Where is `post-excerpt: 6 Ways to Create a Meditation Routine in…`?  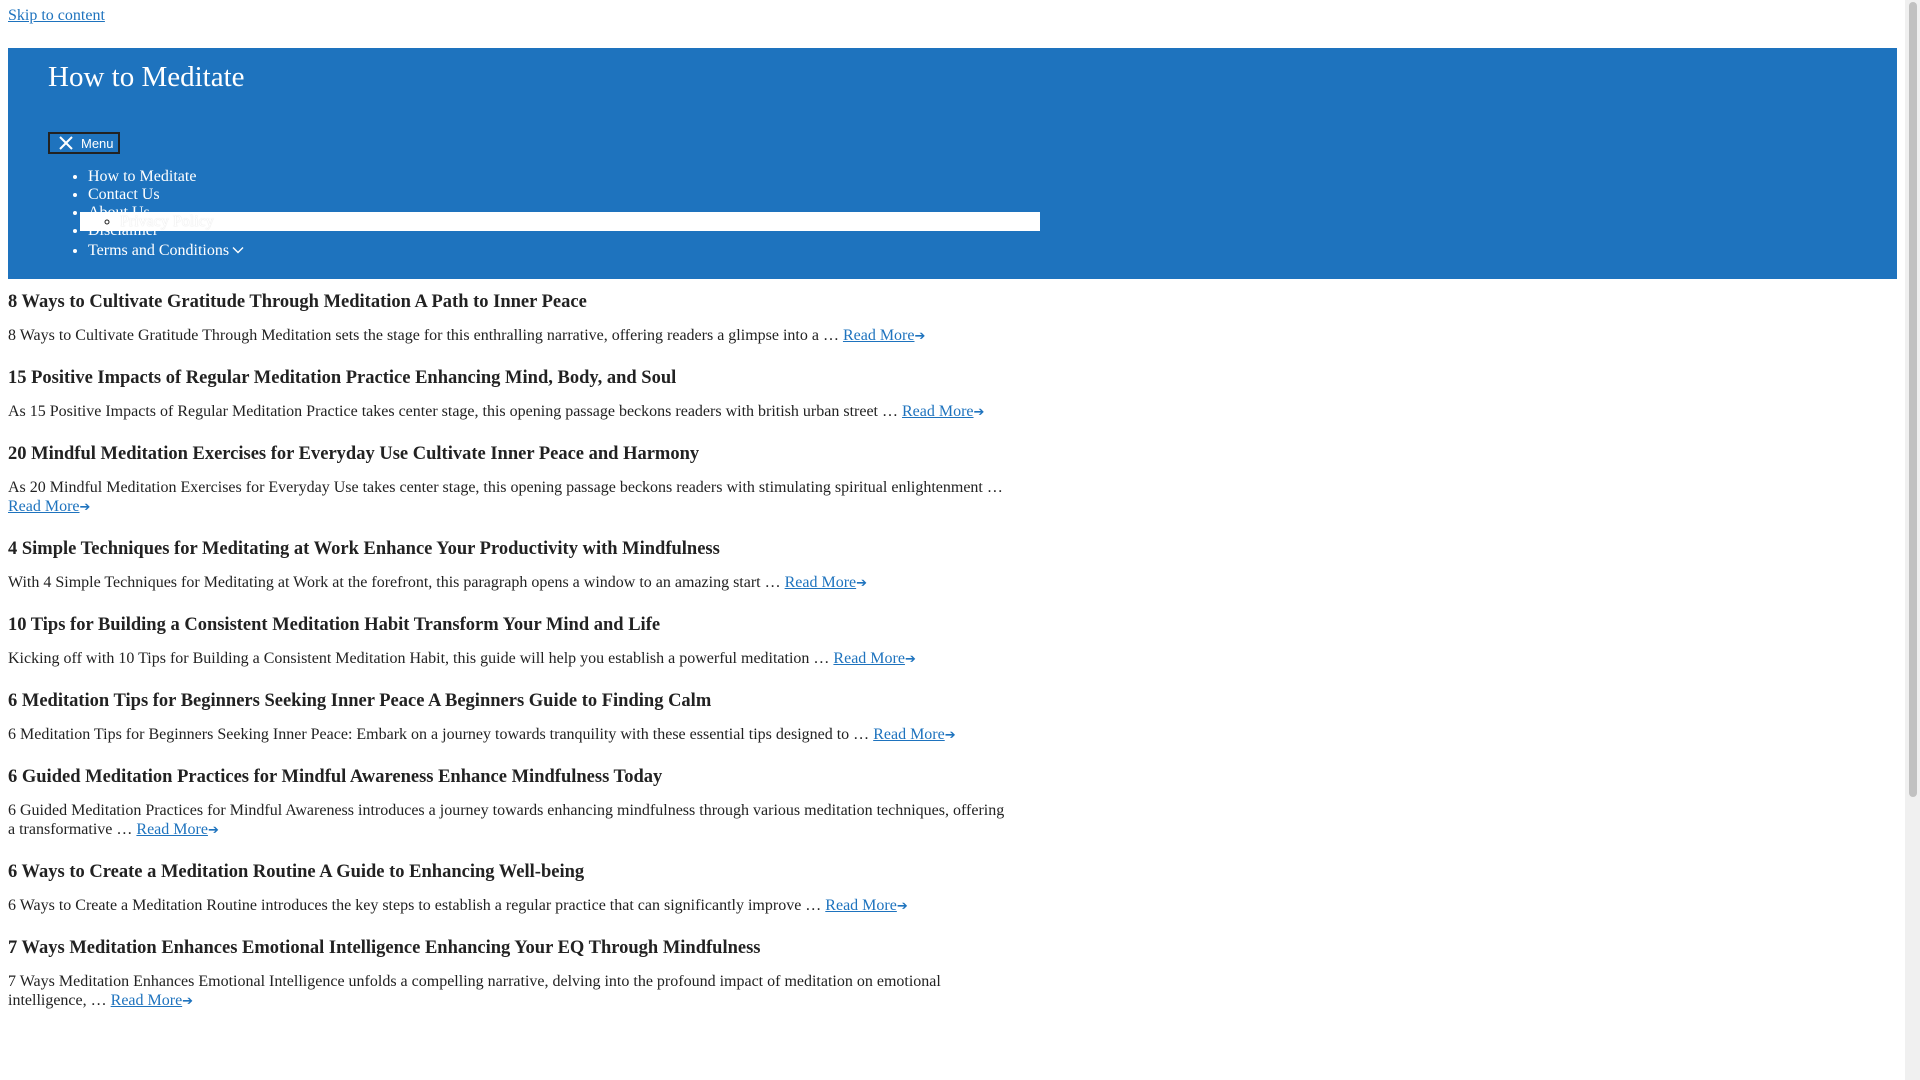 post-excerpt: 6 Ways to Create a Meditation Routine in… is located at coordinates (508, 906).